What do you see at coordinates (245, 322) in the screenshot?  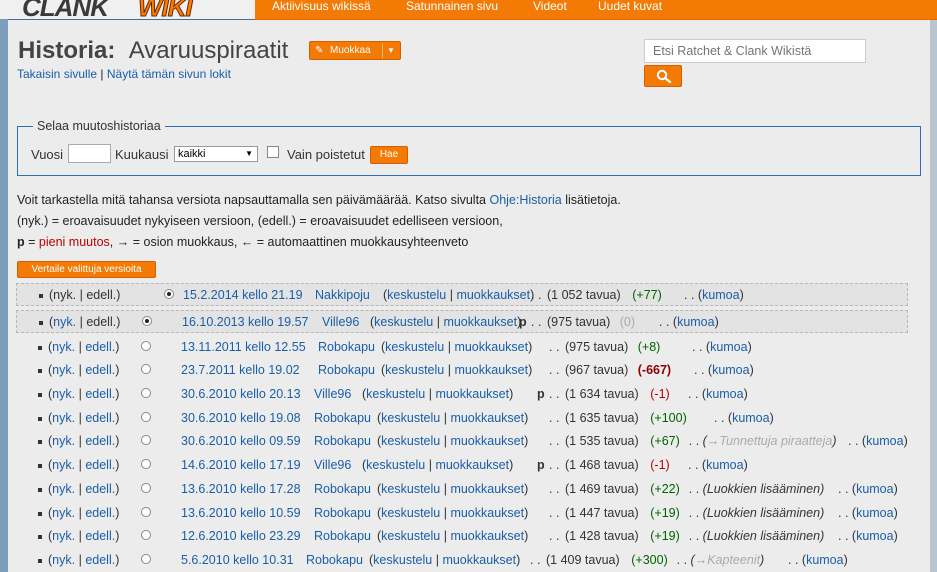 I see `revision-date-link: 16.10.2013 kello 19.57` at bounding box center [245, 322].